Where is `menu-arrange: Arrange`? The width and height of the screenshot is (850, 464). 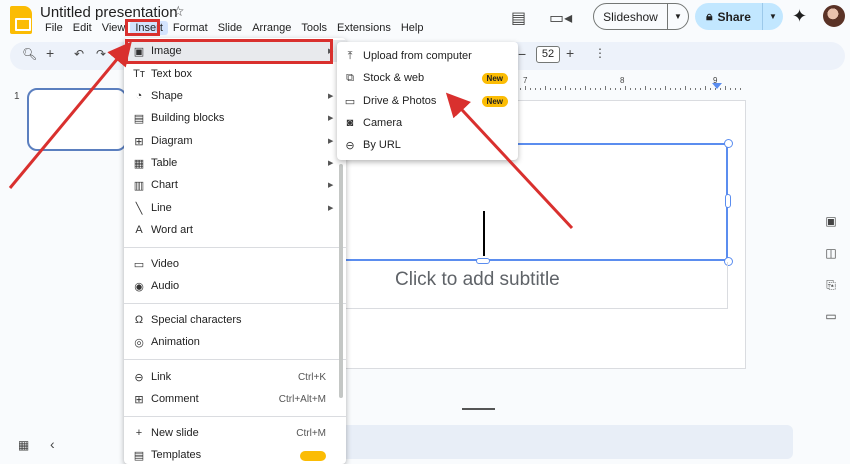 menu-arrange: Arrange is located at coordinates (271, 28).